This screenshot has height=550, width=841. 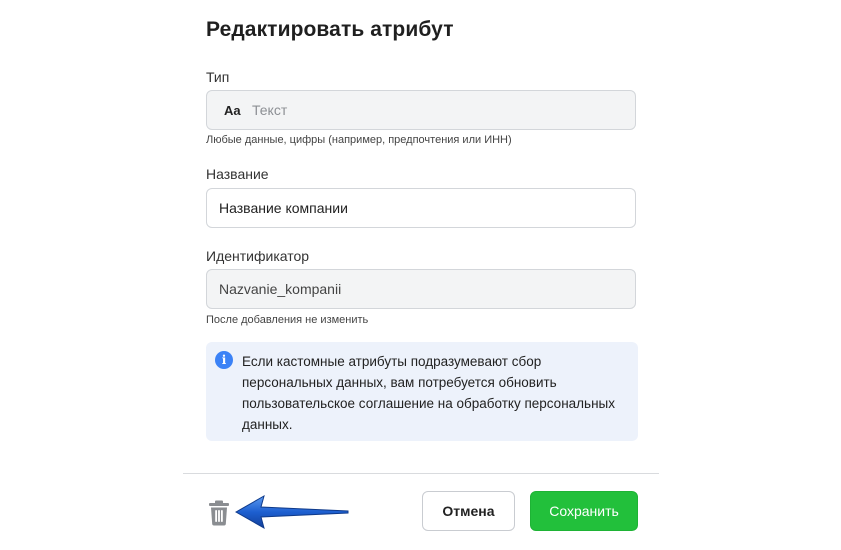 What do you see at coordinates (218, 77) in the screenshot?
I see `type-label: Тип` at bounding box center [218, 77].